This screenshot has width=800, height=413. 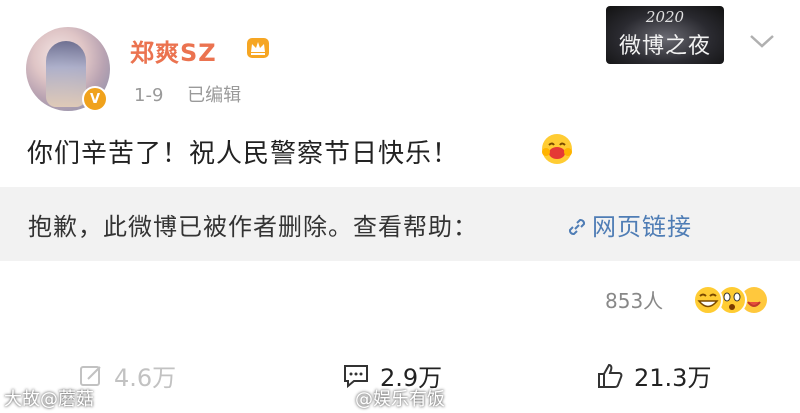 What do you see at coordinates (634, 299) in the screenshot?
I see `reaction-count: 853人` at bounding box center [634, 299].